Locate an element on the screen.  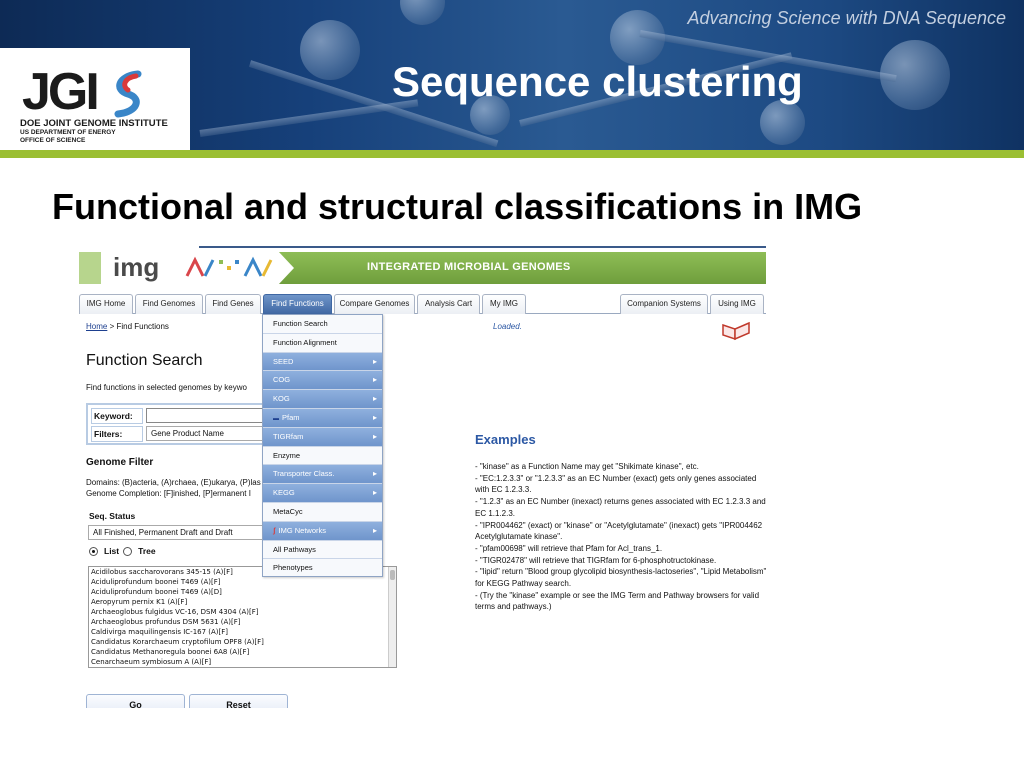
dna-icon is located at coordinates (229, 266).